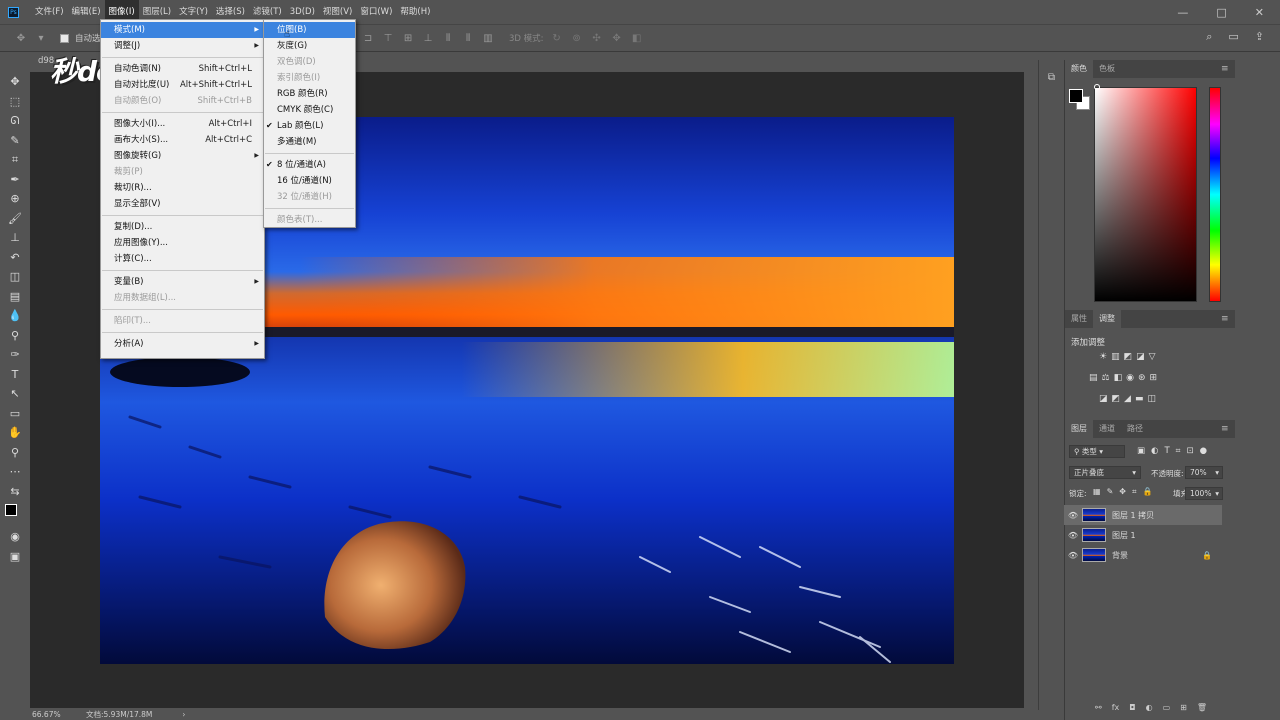  I want to click on zoom-level: 66.67%, so click(58, 714).